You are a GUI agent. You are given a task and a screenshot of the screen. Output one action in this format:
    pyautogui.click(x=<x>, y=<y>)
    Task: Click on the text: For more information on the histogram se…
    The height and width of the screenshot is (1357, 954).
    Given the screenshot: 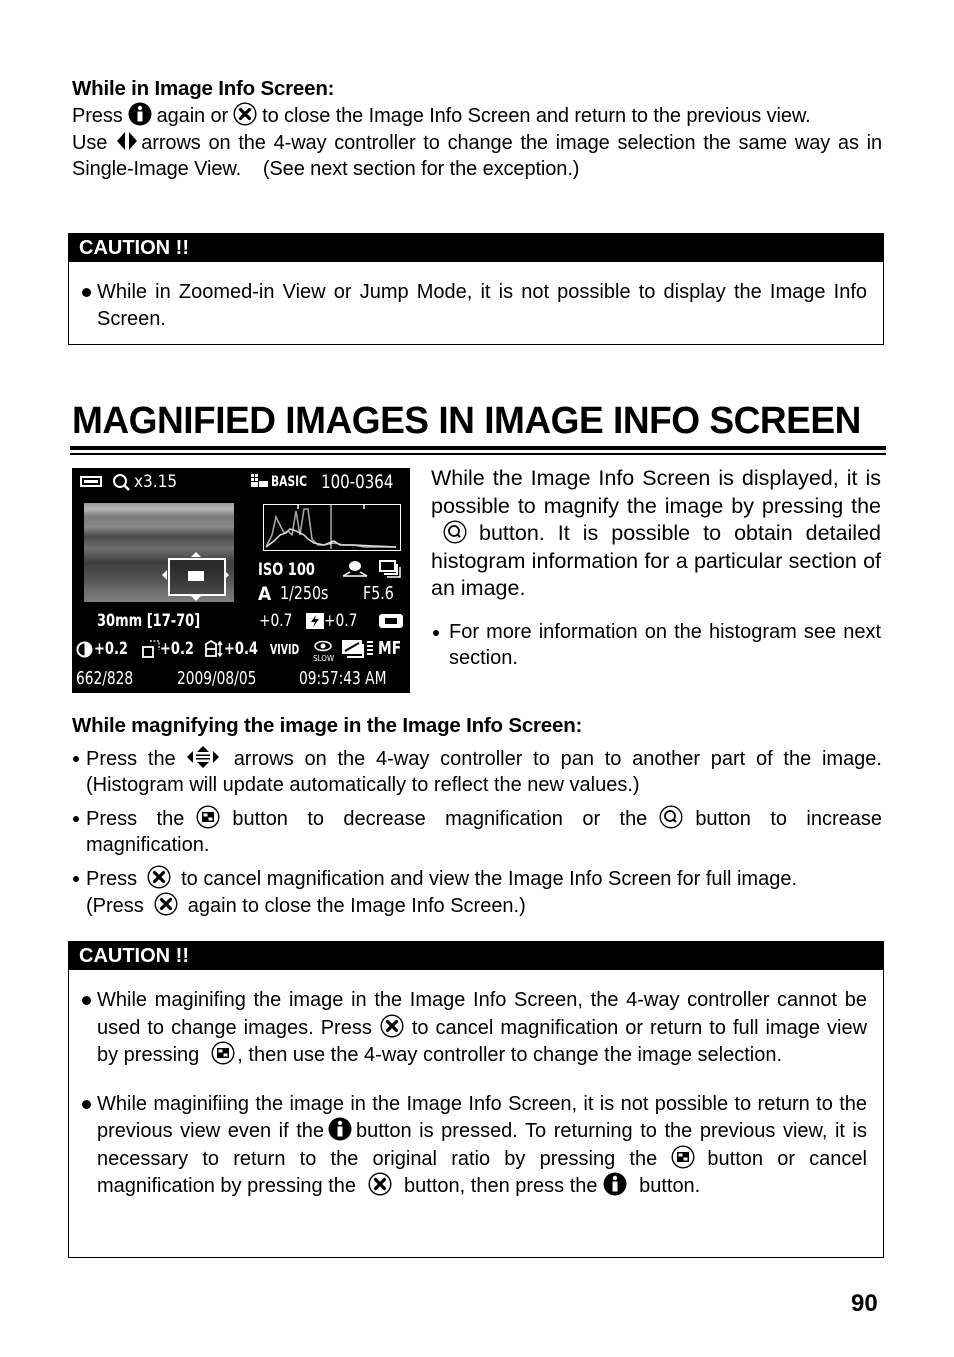 What is the action you would take?
    pyautogui.click(x=665, y=644)
    